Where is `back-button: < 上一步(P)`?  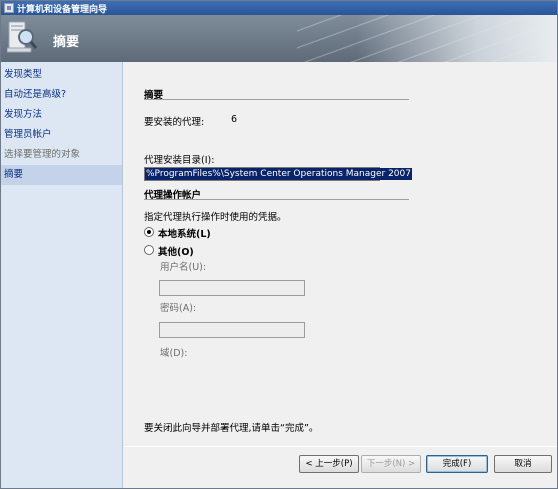
back-button: < 上一步(P) is located at coordinates (329, 464).